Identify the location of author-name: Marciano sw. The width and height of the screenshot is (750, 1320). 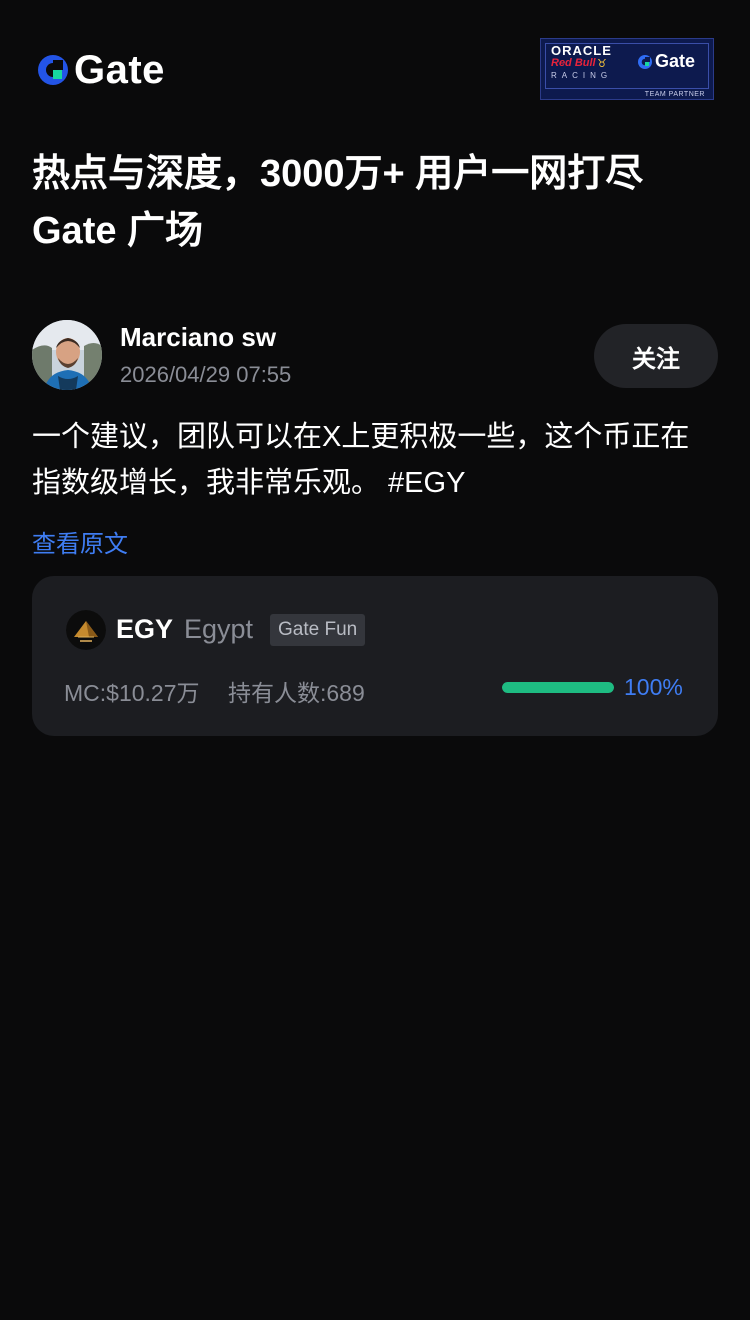
(198, 337).